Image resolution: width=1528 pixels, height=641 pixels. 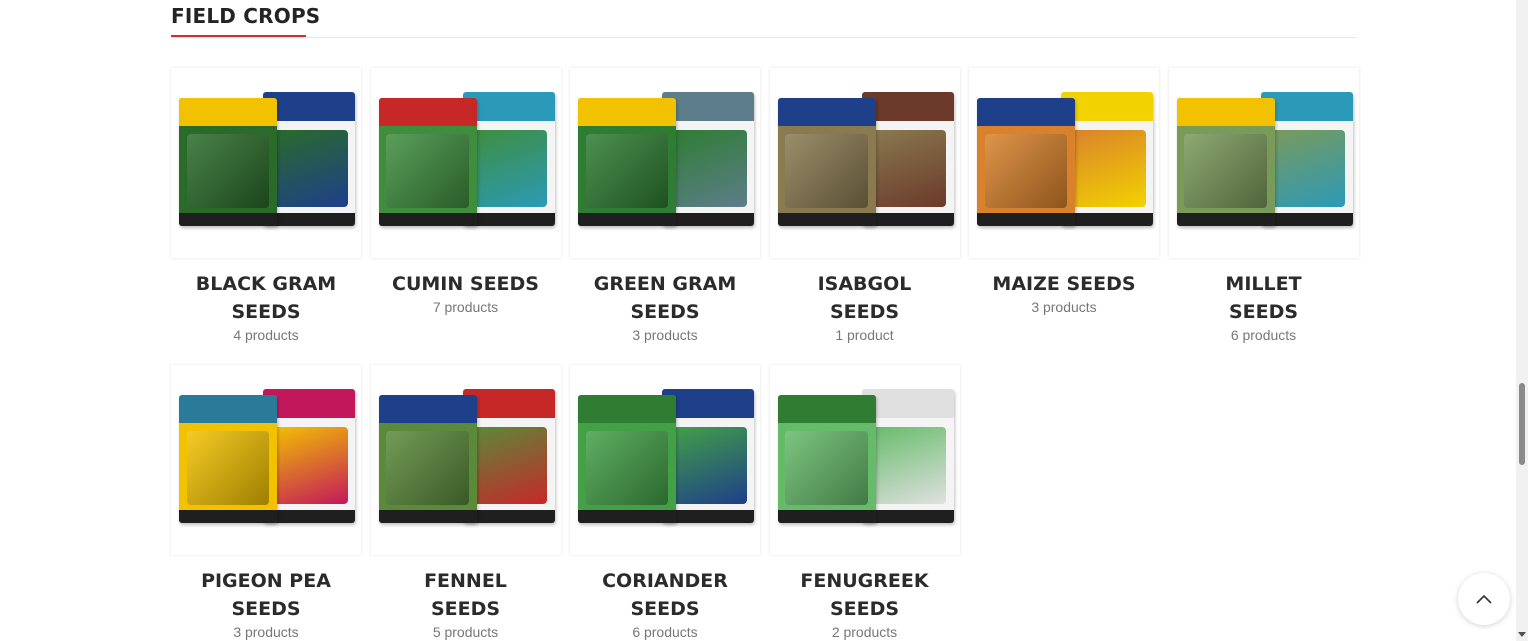 I want to click on category-card: CUMIN SEEDS 7 products, so click(x=465, y=192).